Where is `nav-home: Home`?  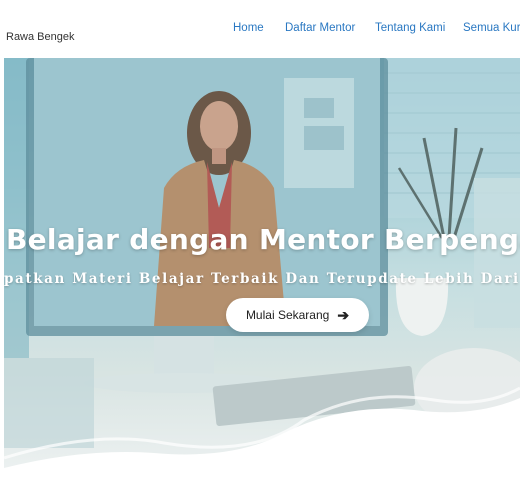
nav-home: Home is located at coordinates (248, 28).